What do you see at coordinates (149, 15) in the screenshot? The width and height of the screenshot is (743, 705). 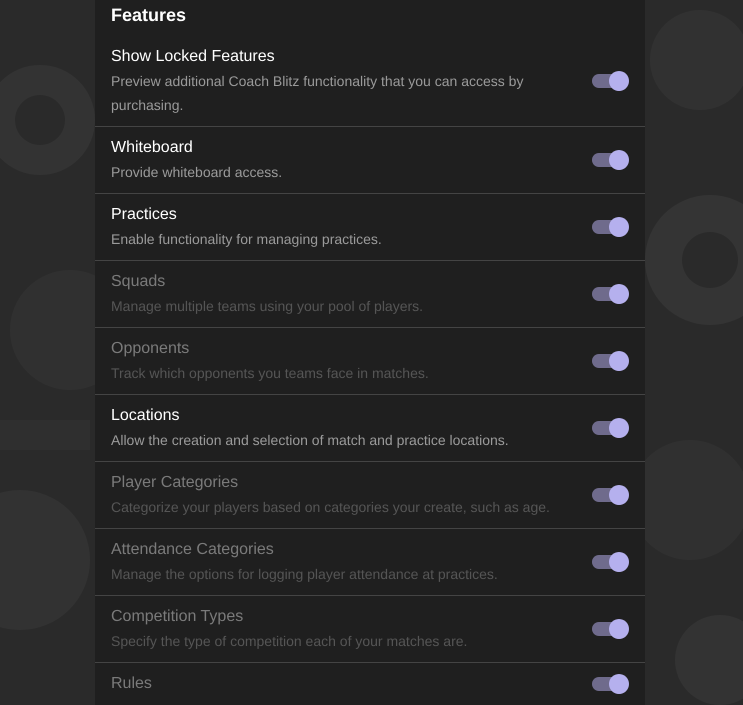 I see `section-title: Features` at bounding box center [149, 15].